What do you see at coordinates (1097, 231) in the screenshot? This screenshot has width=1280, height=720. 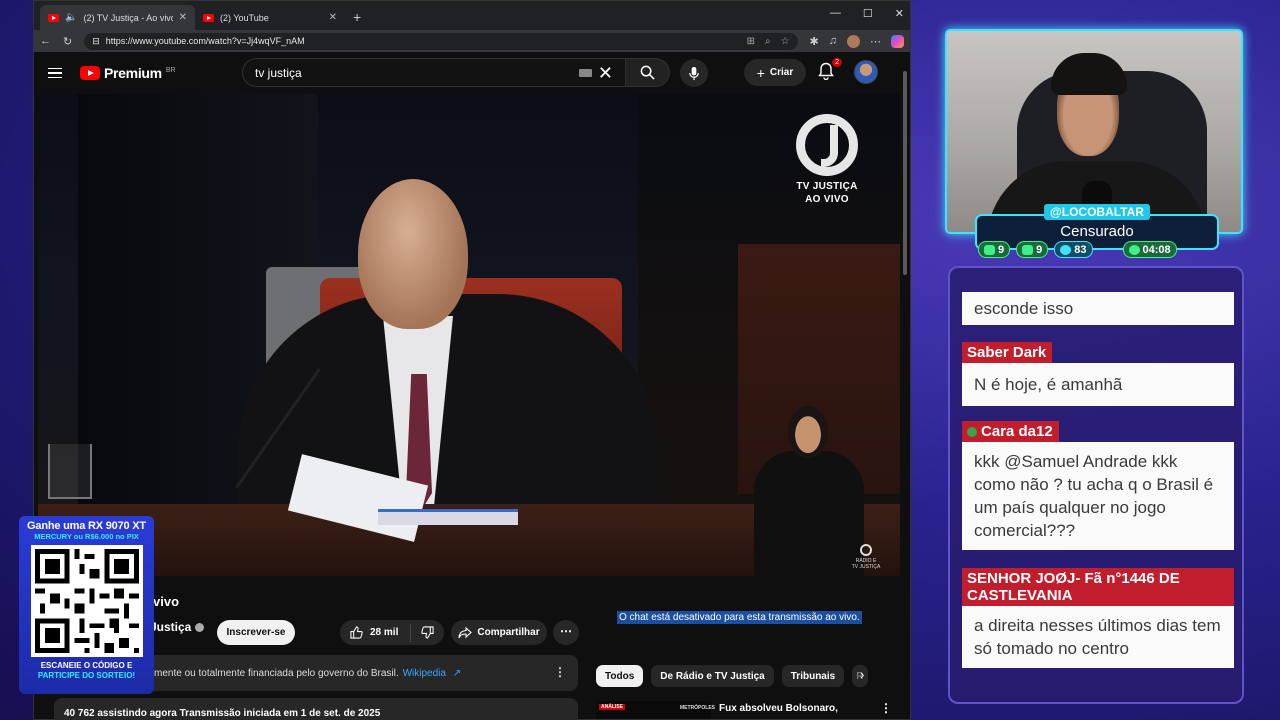 I see `stream-status: Censurado` at bounding box center [1097, 231].